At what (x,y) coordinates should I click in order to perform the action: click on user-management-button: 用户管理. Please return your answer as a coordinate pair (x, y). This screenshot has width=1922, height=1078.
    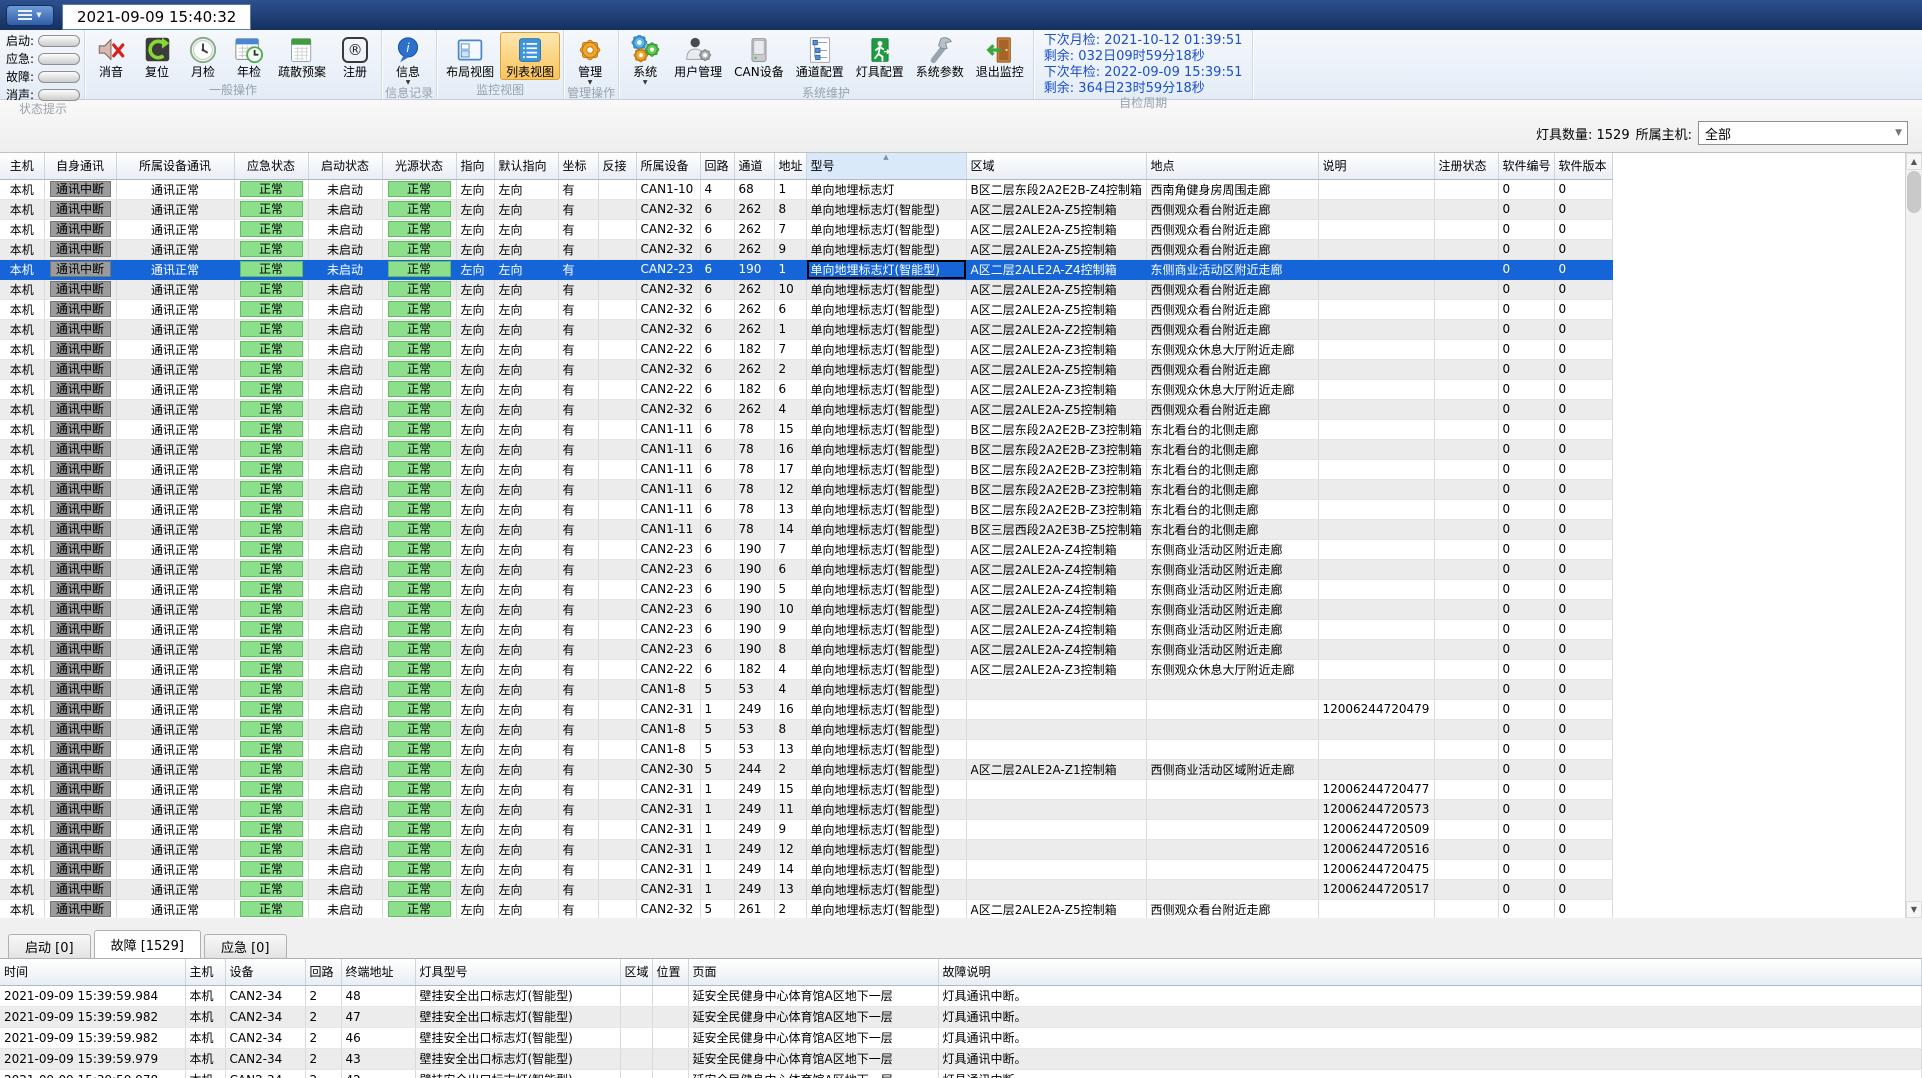
    Looking at the image, I should click on (698, 56).